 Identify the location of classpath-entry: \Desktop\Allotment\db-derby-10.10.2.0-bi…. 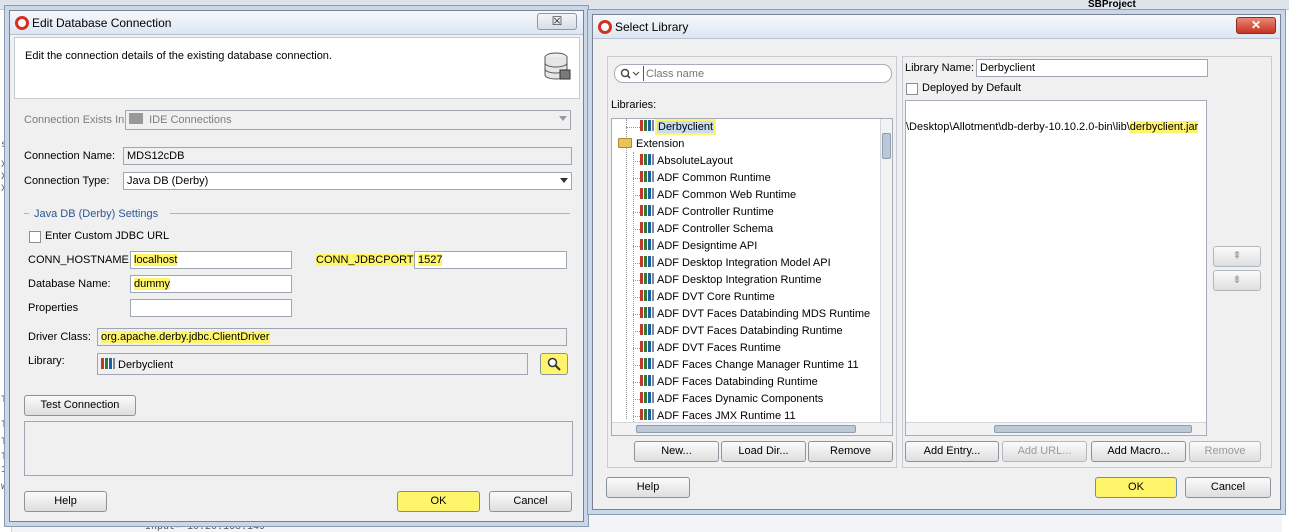
(1052, 127).